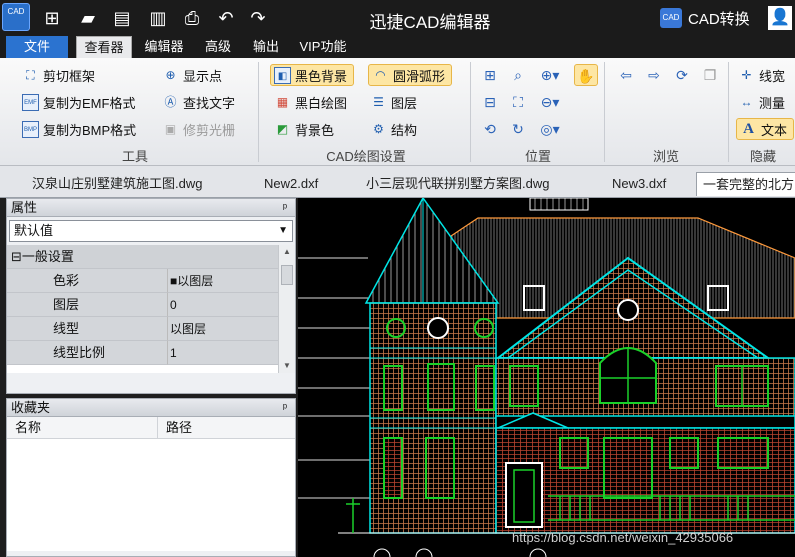 The width and height of the screenshot is (795, 557). Describe the element at coordinates (16, 17) in the screenshot. I see `app-logo: CAD` at that location.